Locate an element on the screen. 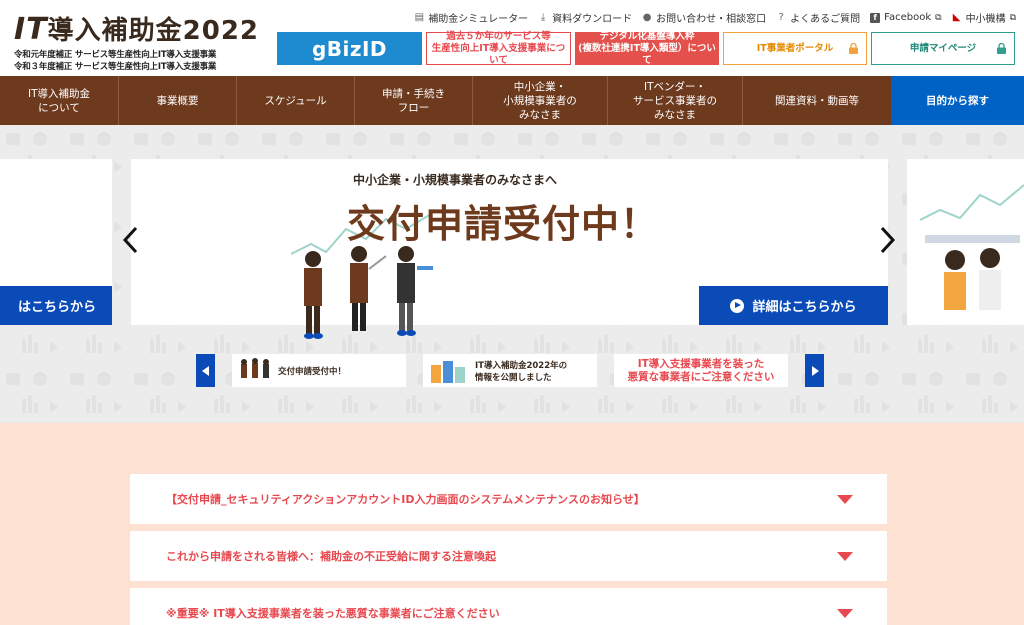  caret-left-icon is located at coordinates (205, 370).